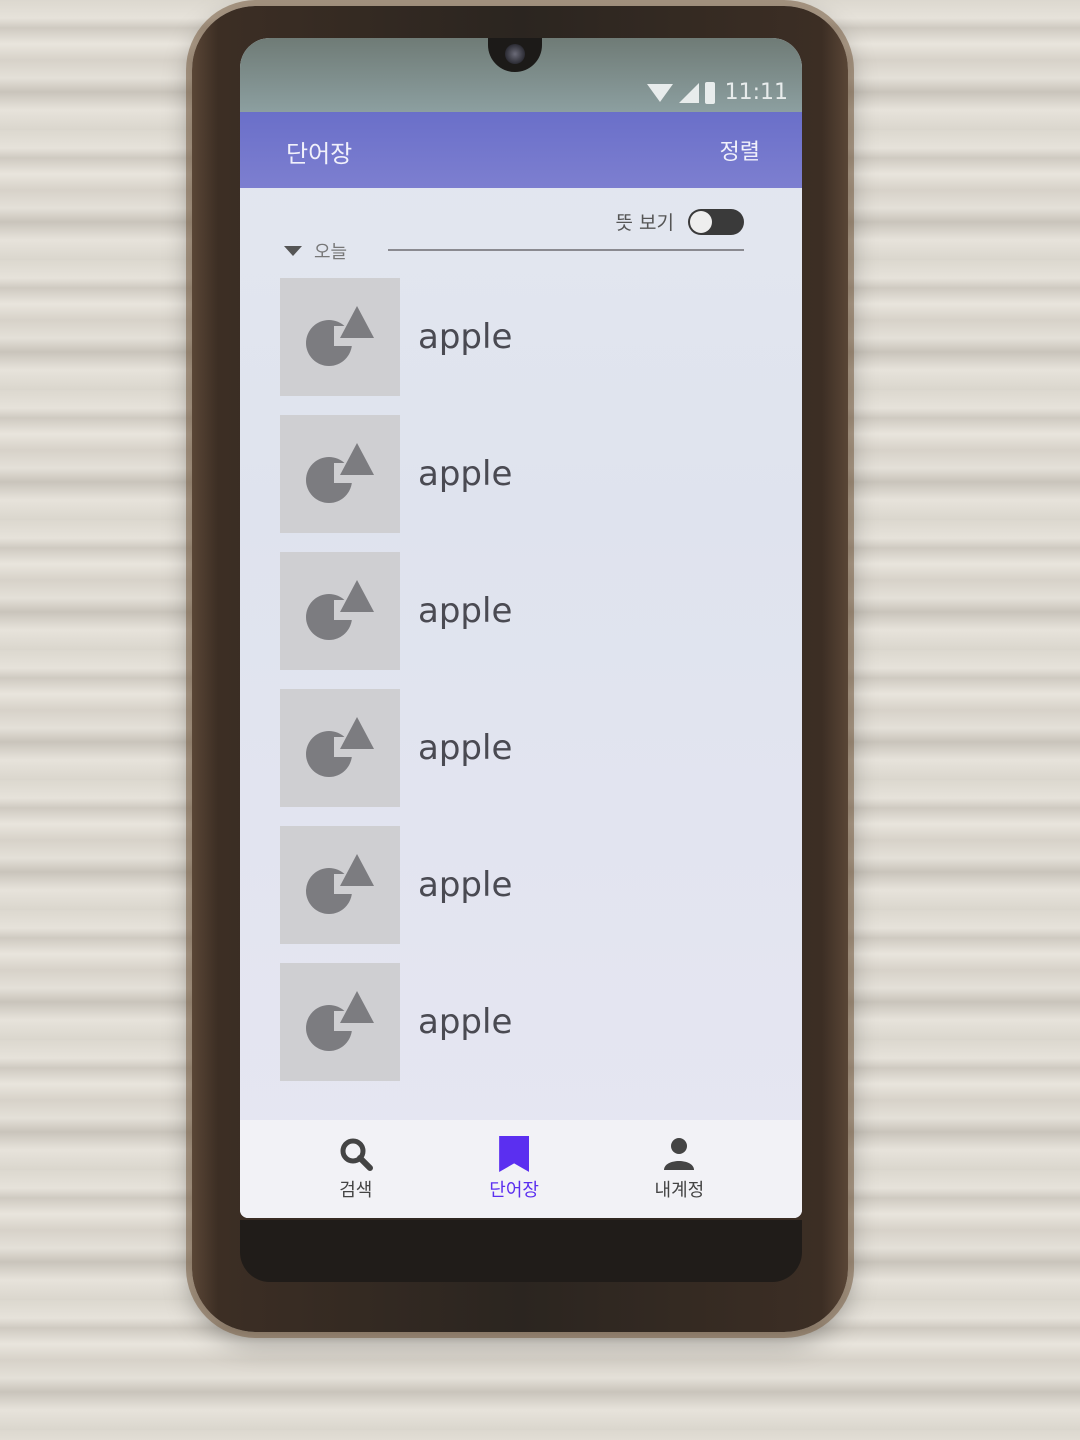 The height and width of the screenshot is (1440, 1080). What do you see at coordinates (679, 1190) in the screenshot?
I see `nav-label-account: 내계정` at bounding box center [679, 1190].